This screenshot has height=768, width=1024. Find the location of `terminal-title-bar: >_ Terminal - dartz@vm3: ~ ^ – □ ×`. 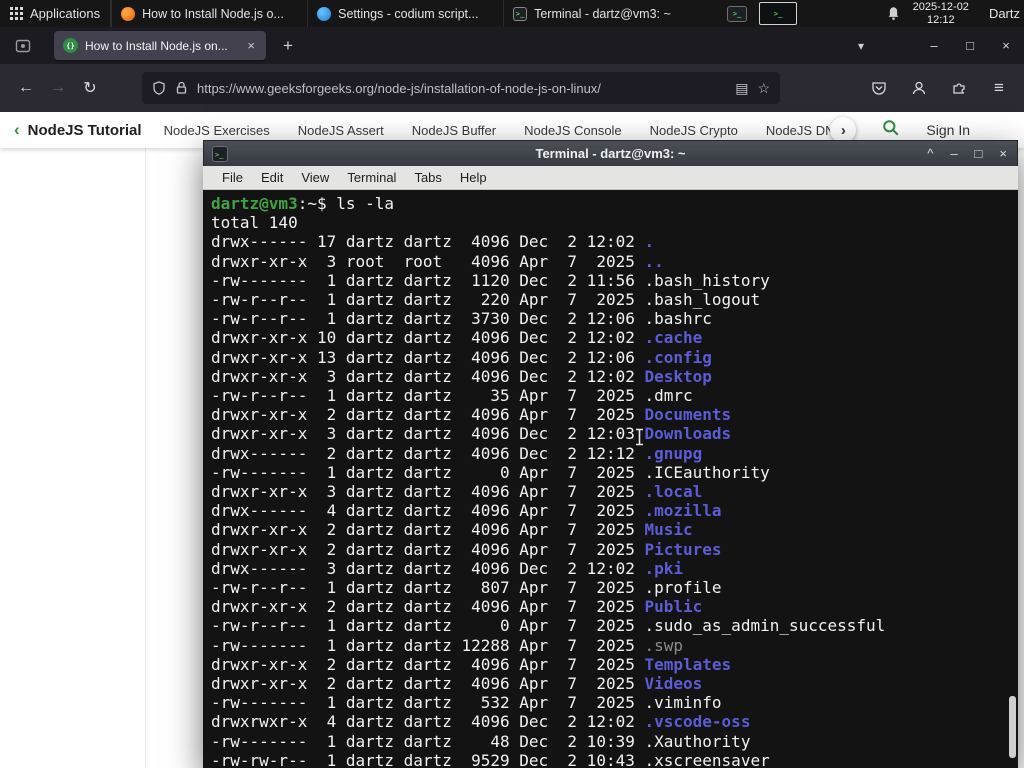

terminal-title-bar: >_ Terminal - dartz@vm3: ~ ^ – □ × is located at coordinates (610, 153).